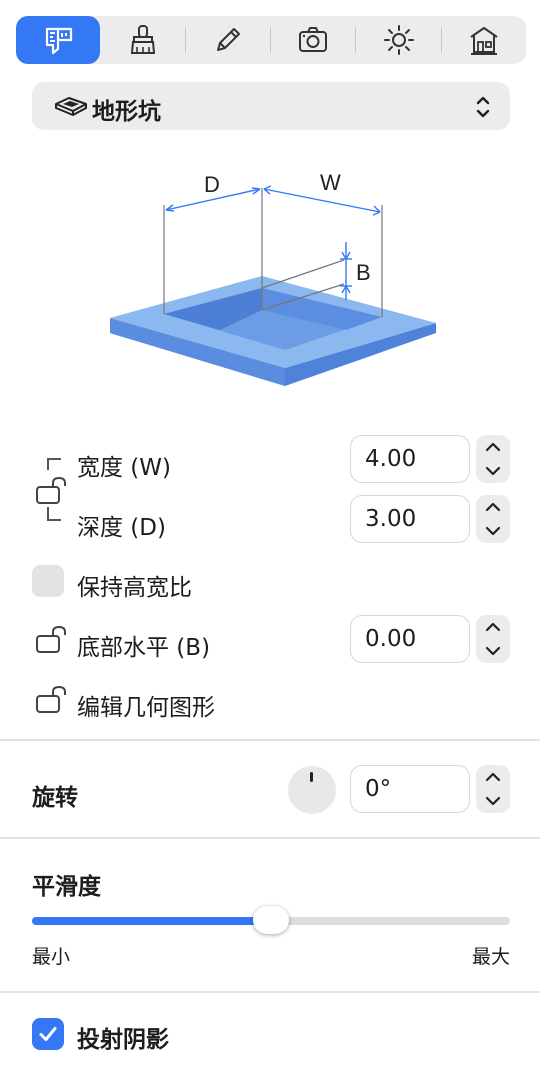 The width and height of the screenshot is (540, 1084). Describe the element at coordinates (410, 639) in the screenshot. I see `bottom-level-field: 0.00` at that location.